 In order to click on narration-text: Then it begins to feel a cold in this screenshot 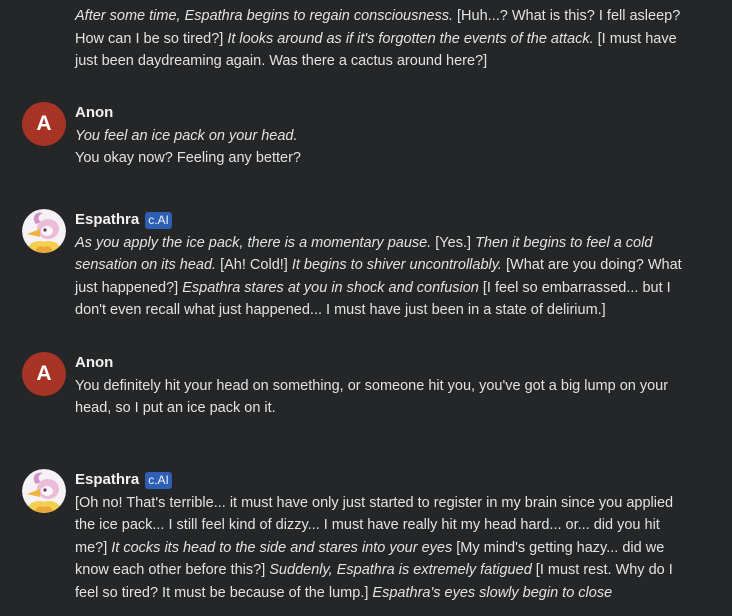, I will do `click(564, 242)`.